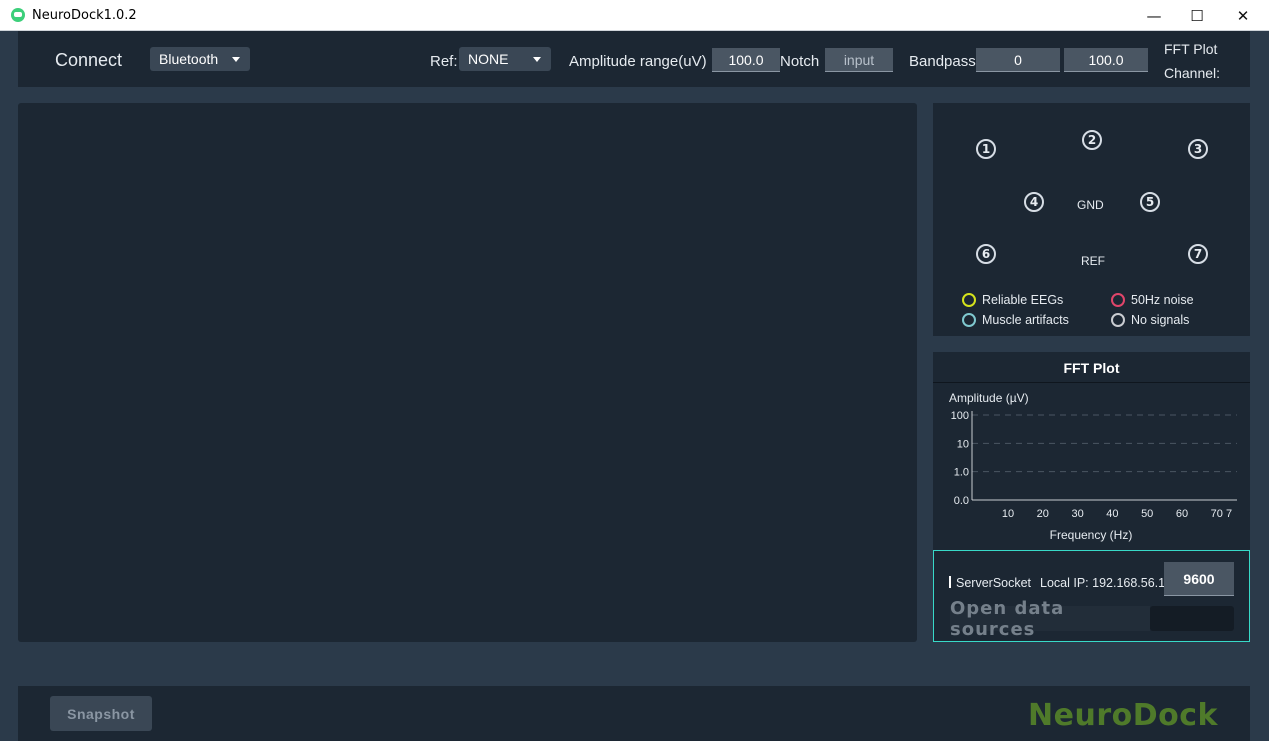 This screenshot has height=741, width=1269. What do you see at coordinates (963, 444) in the screenshot?
I see `fft-y-tick-label: 10` at bounding box center [963, 444].